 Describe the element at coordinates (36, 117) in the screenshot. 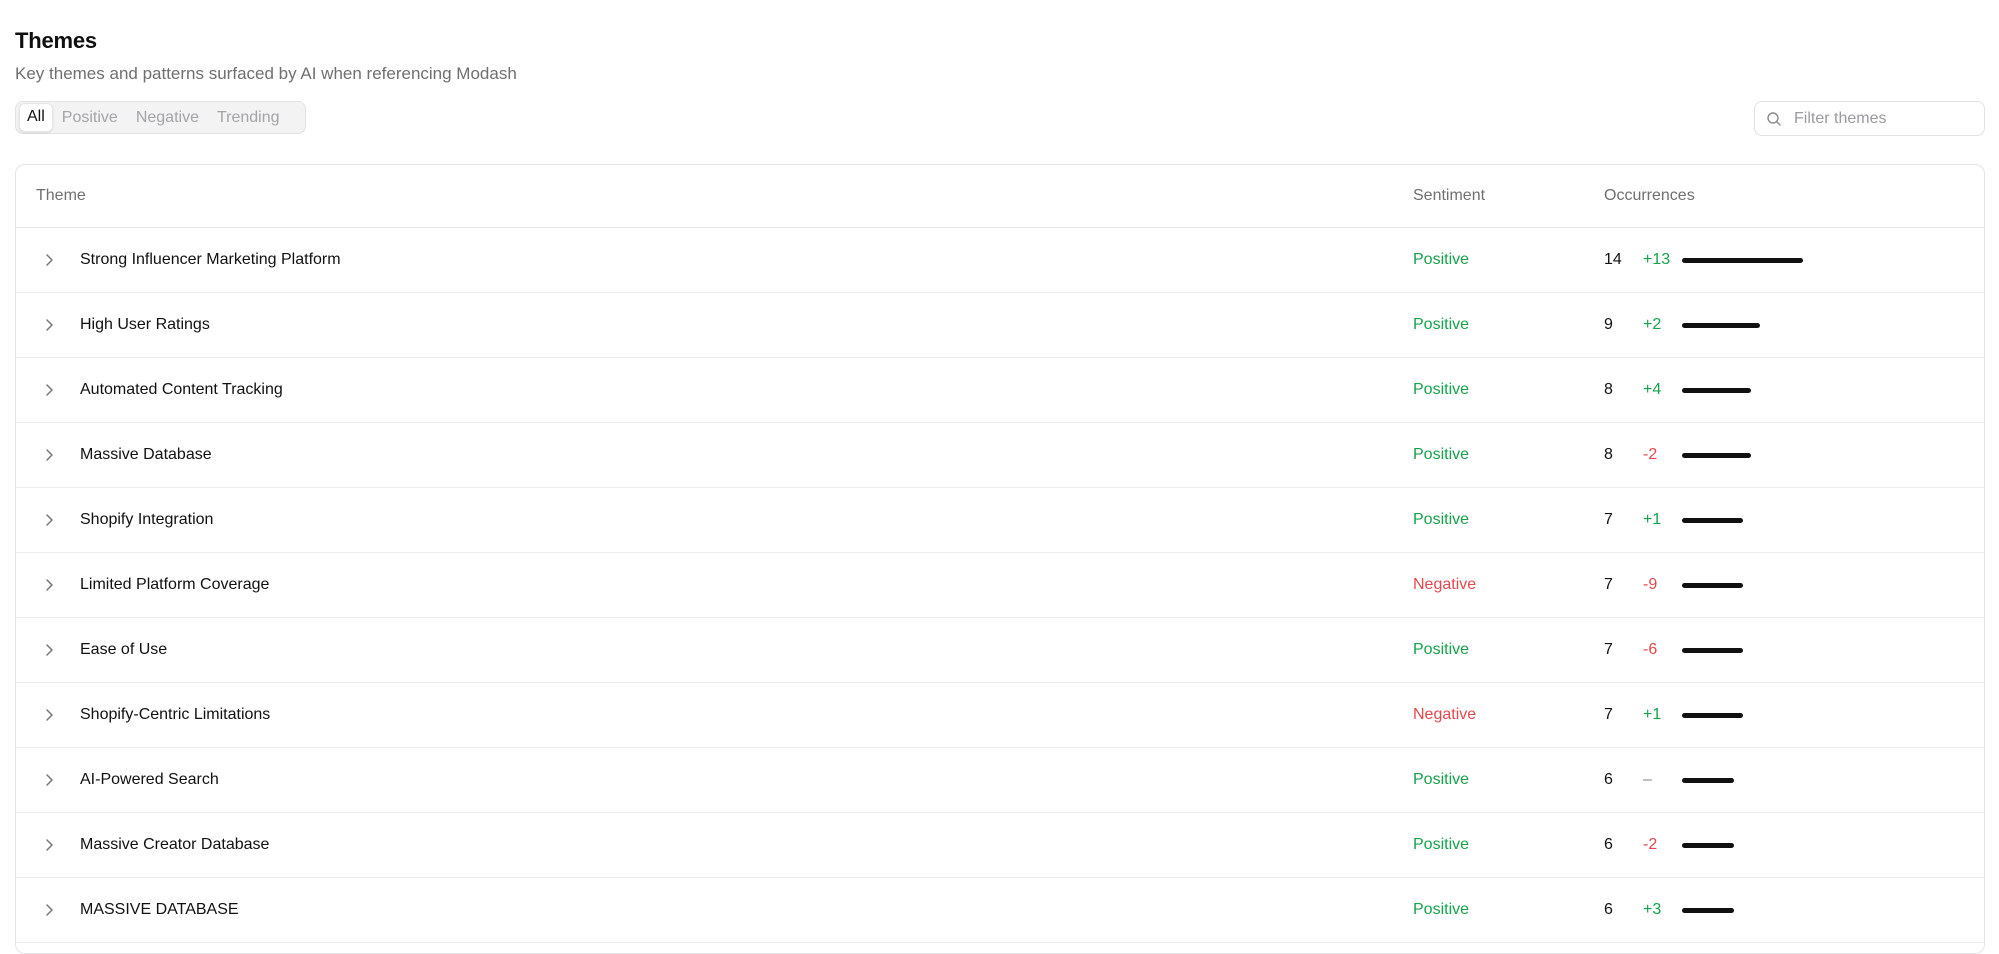

I see `tab-all: All` at that location.